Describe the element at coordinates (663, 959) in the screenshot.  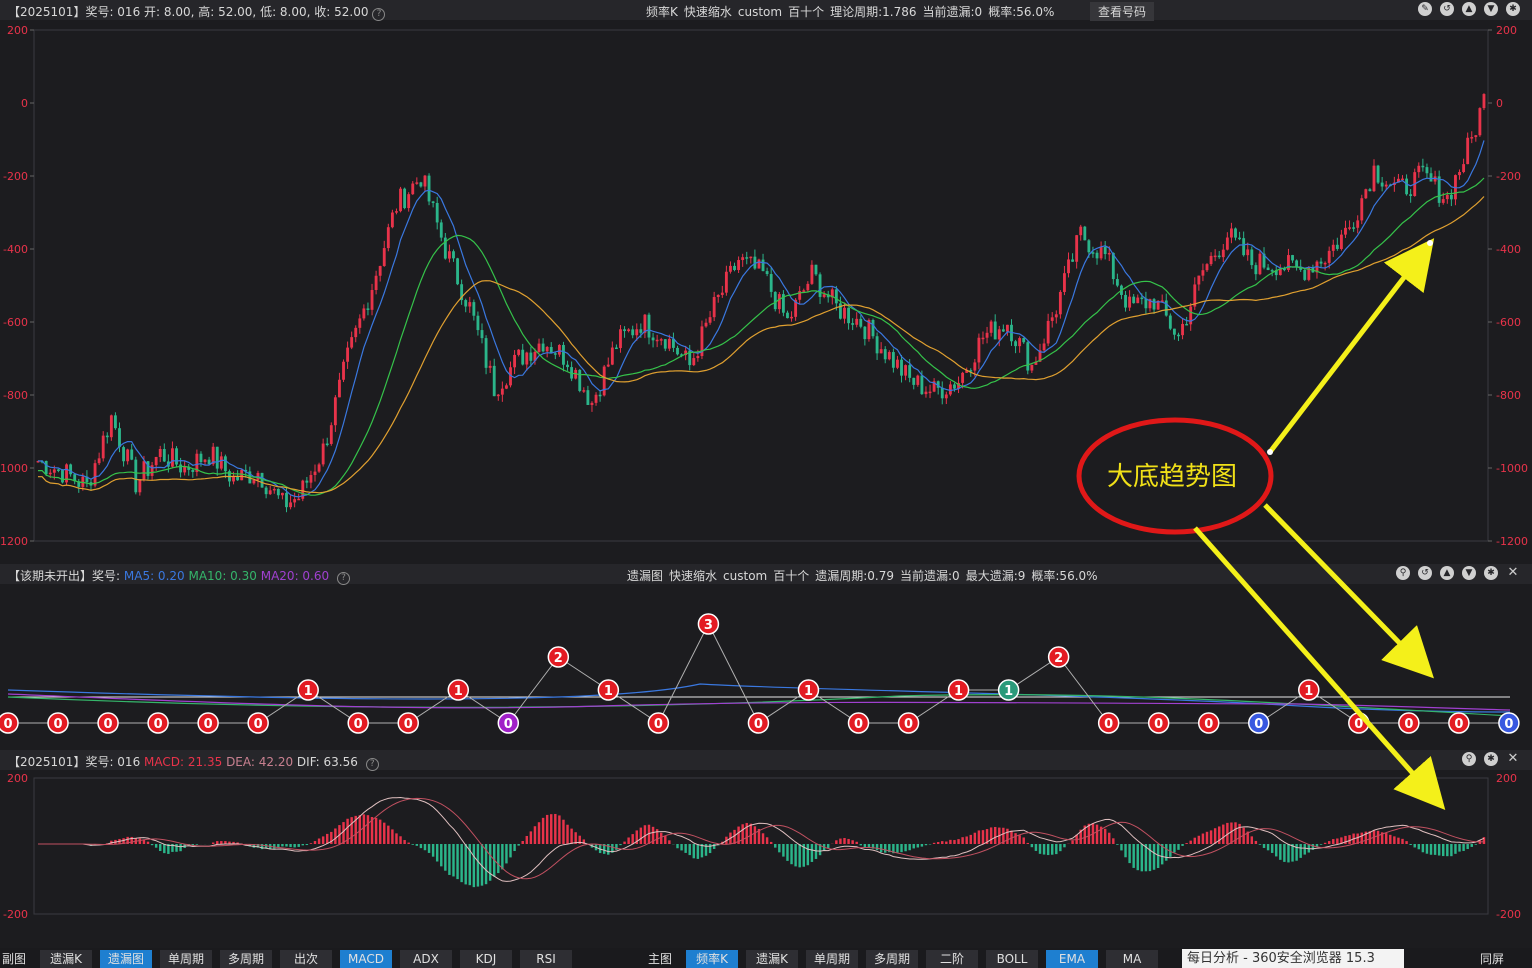
I see `tab-主图: 主图` at that location.